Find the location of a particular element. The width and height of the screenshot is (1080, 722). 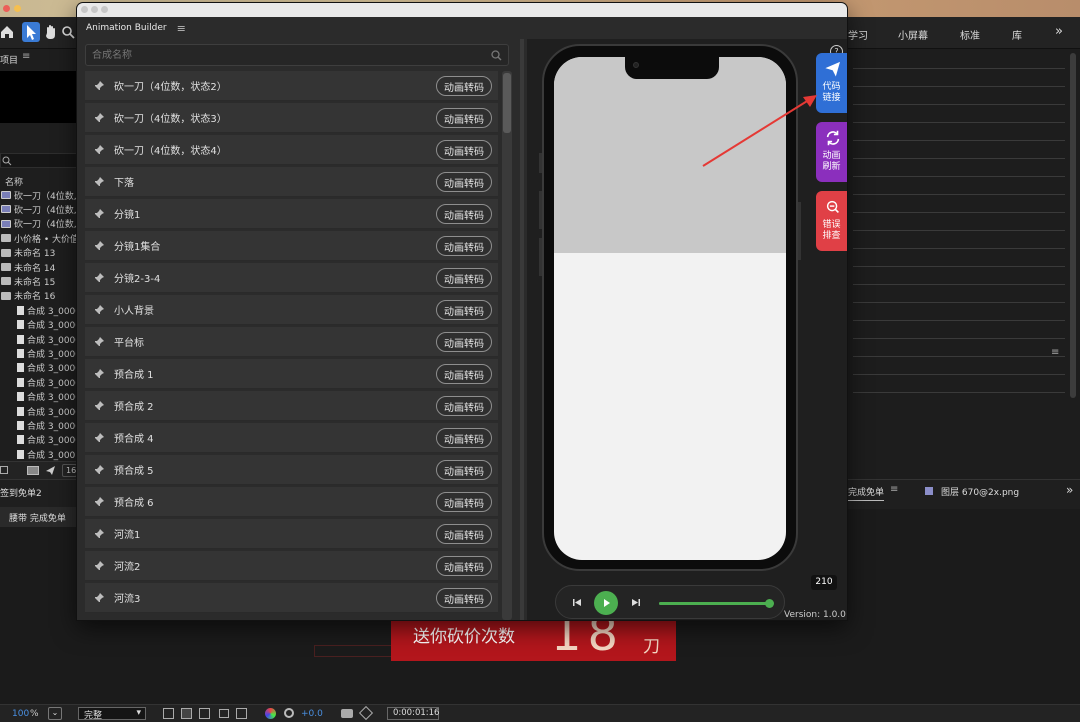

project-search-input is located at coordinates (38, 160).